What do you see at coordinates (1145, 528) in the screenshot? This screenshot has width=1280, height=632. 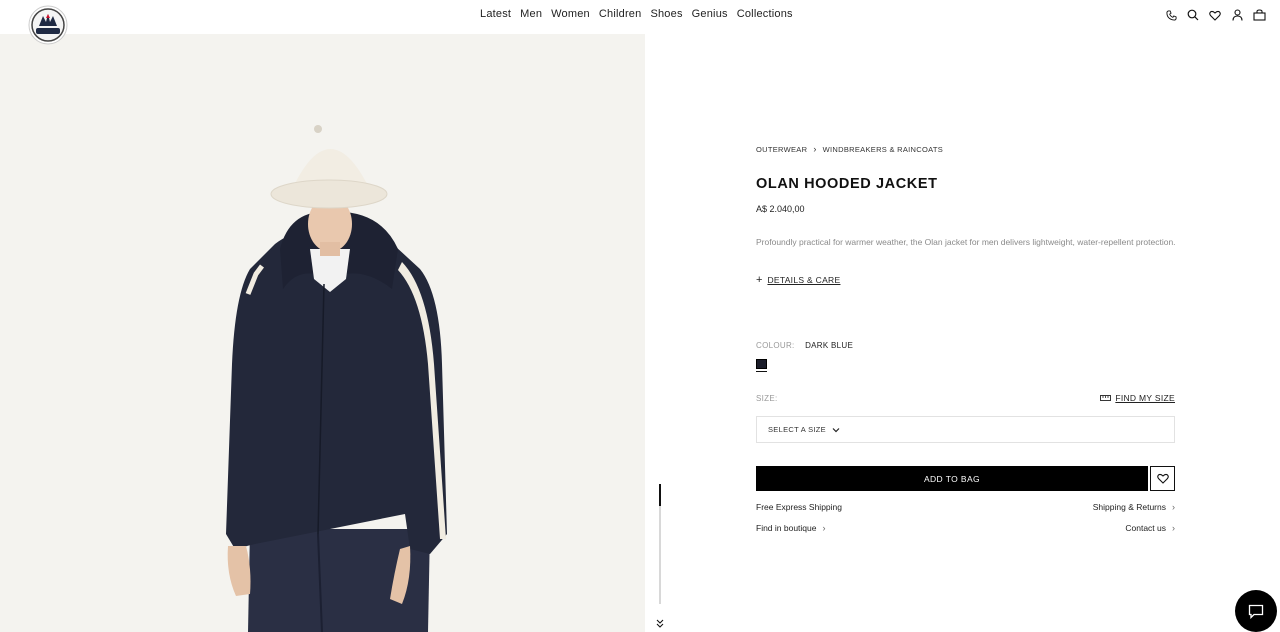 I see `contact-us-label: Contact us` at bounding box center [1145, 528].